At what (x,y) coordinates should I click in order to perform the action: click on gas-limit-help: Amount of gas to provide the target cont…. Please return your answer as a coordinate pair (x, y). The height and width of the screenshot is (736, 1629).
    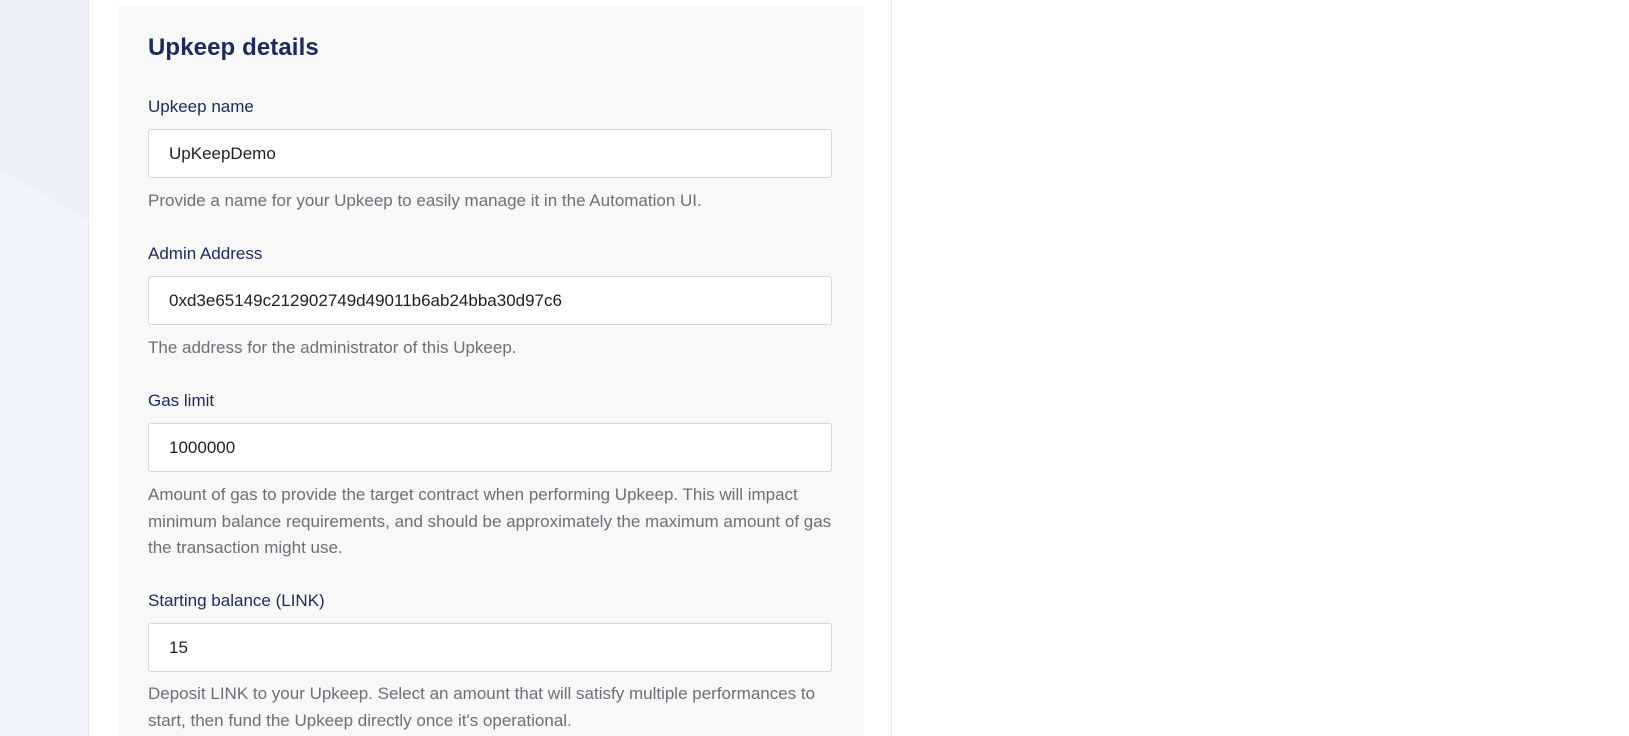
    Looking at the image, I should click on (490, 521).